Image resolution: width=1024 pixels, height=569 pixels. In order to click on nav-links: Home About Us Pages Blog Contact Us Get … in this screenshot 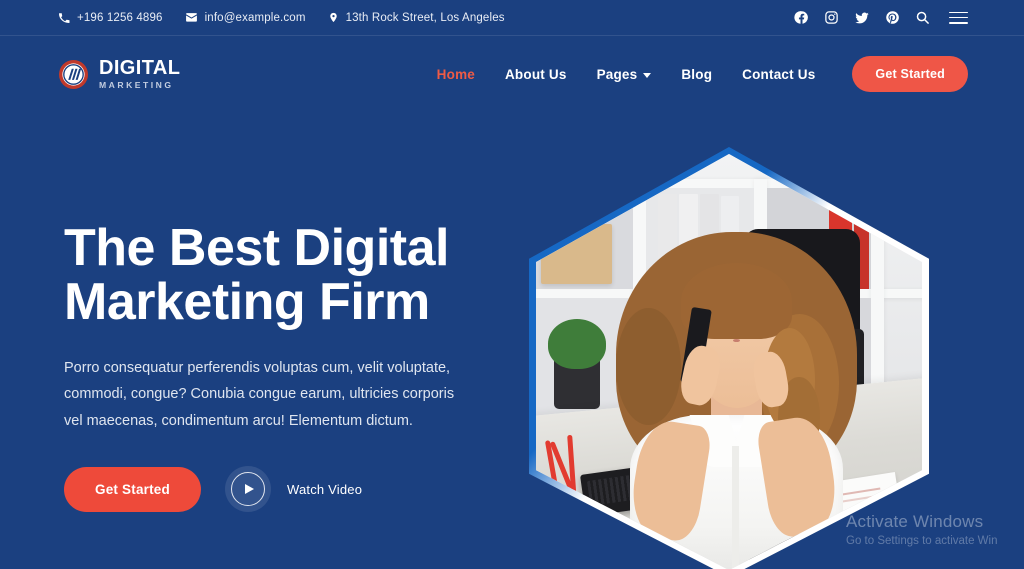, I will do `click(695, 74)`.